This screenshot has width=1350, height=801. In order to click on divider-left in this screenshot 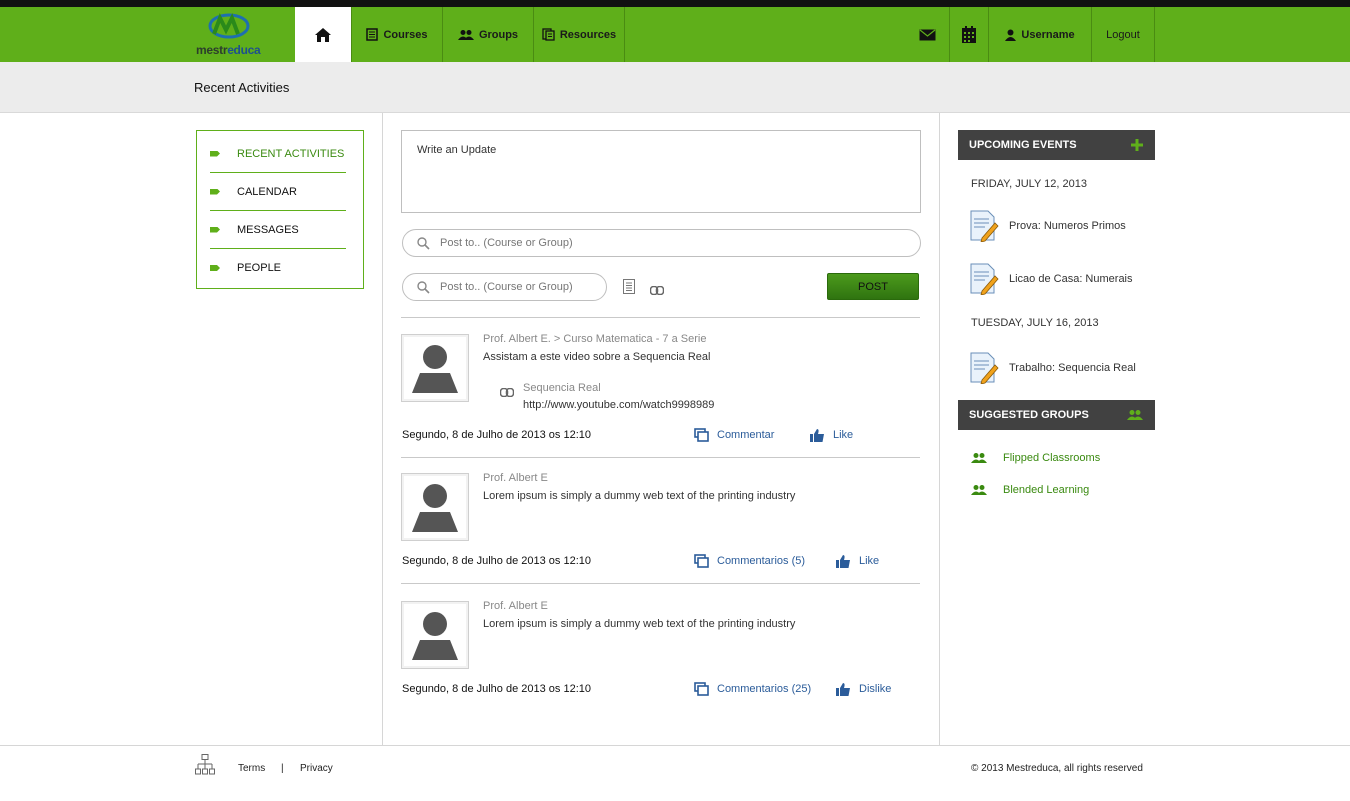, I will do `click(382, 429)`.